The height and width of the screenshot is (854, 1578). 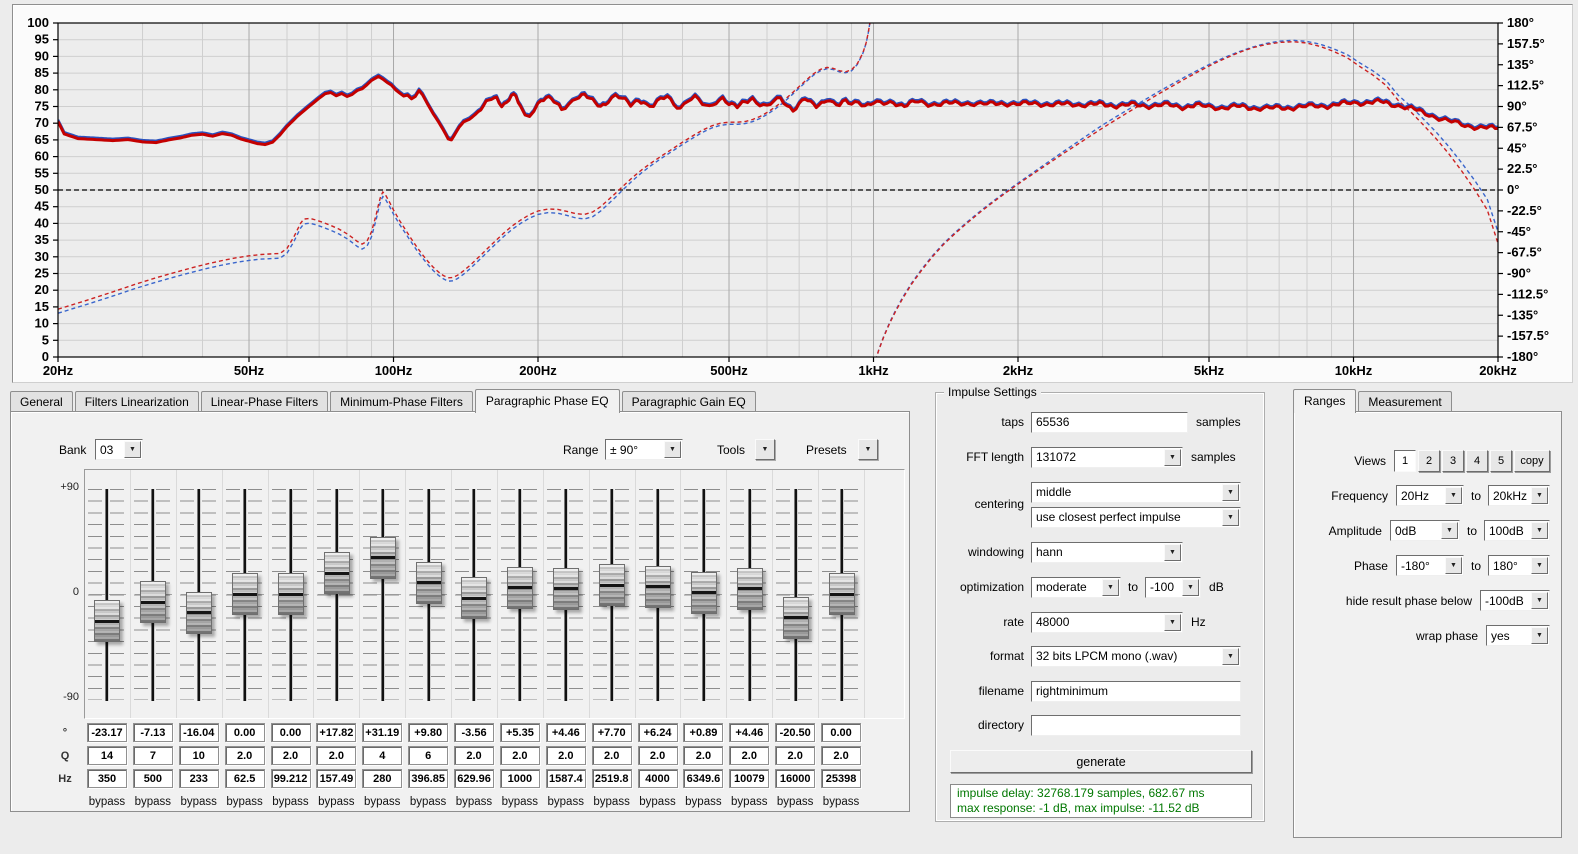 I want to click on eq-band-9-slider-thumb, so click(x=474, y=598).